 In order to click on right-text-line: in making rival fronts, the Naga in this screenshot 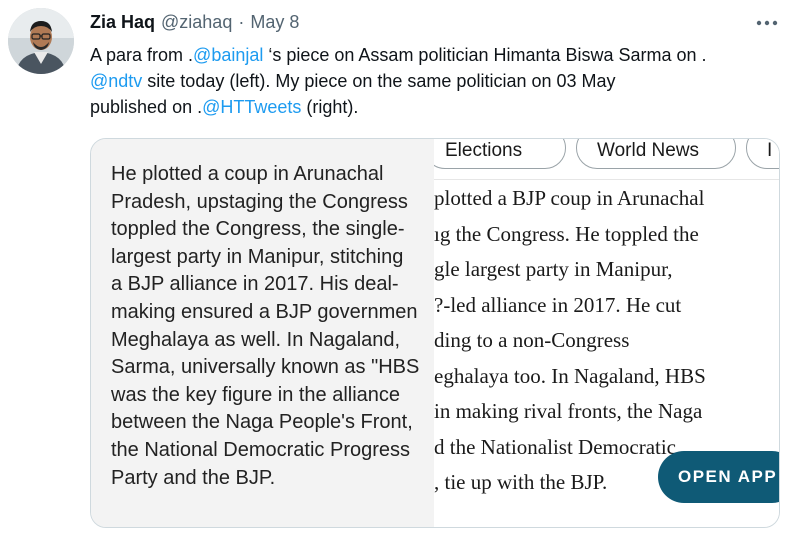, I will do `click(568, 411)`.